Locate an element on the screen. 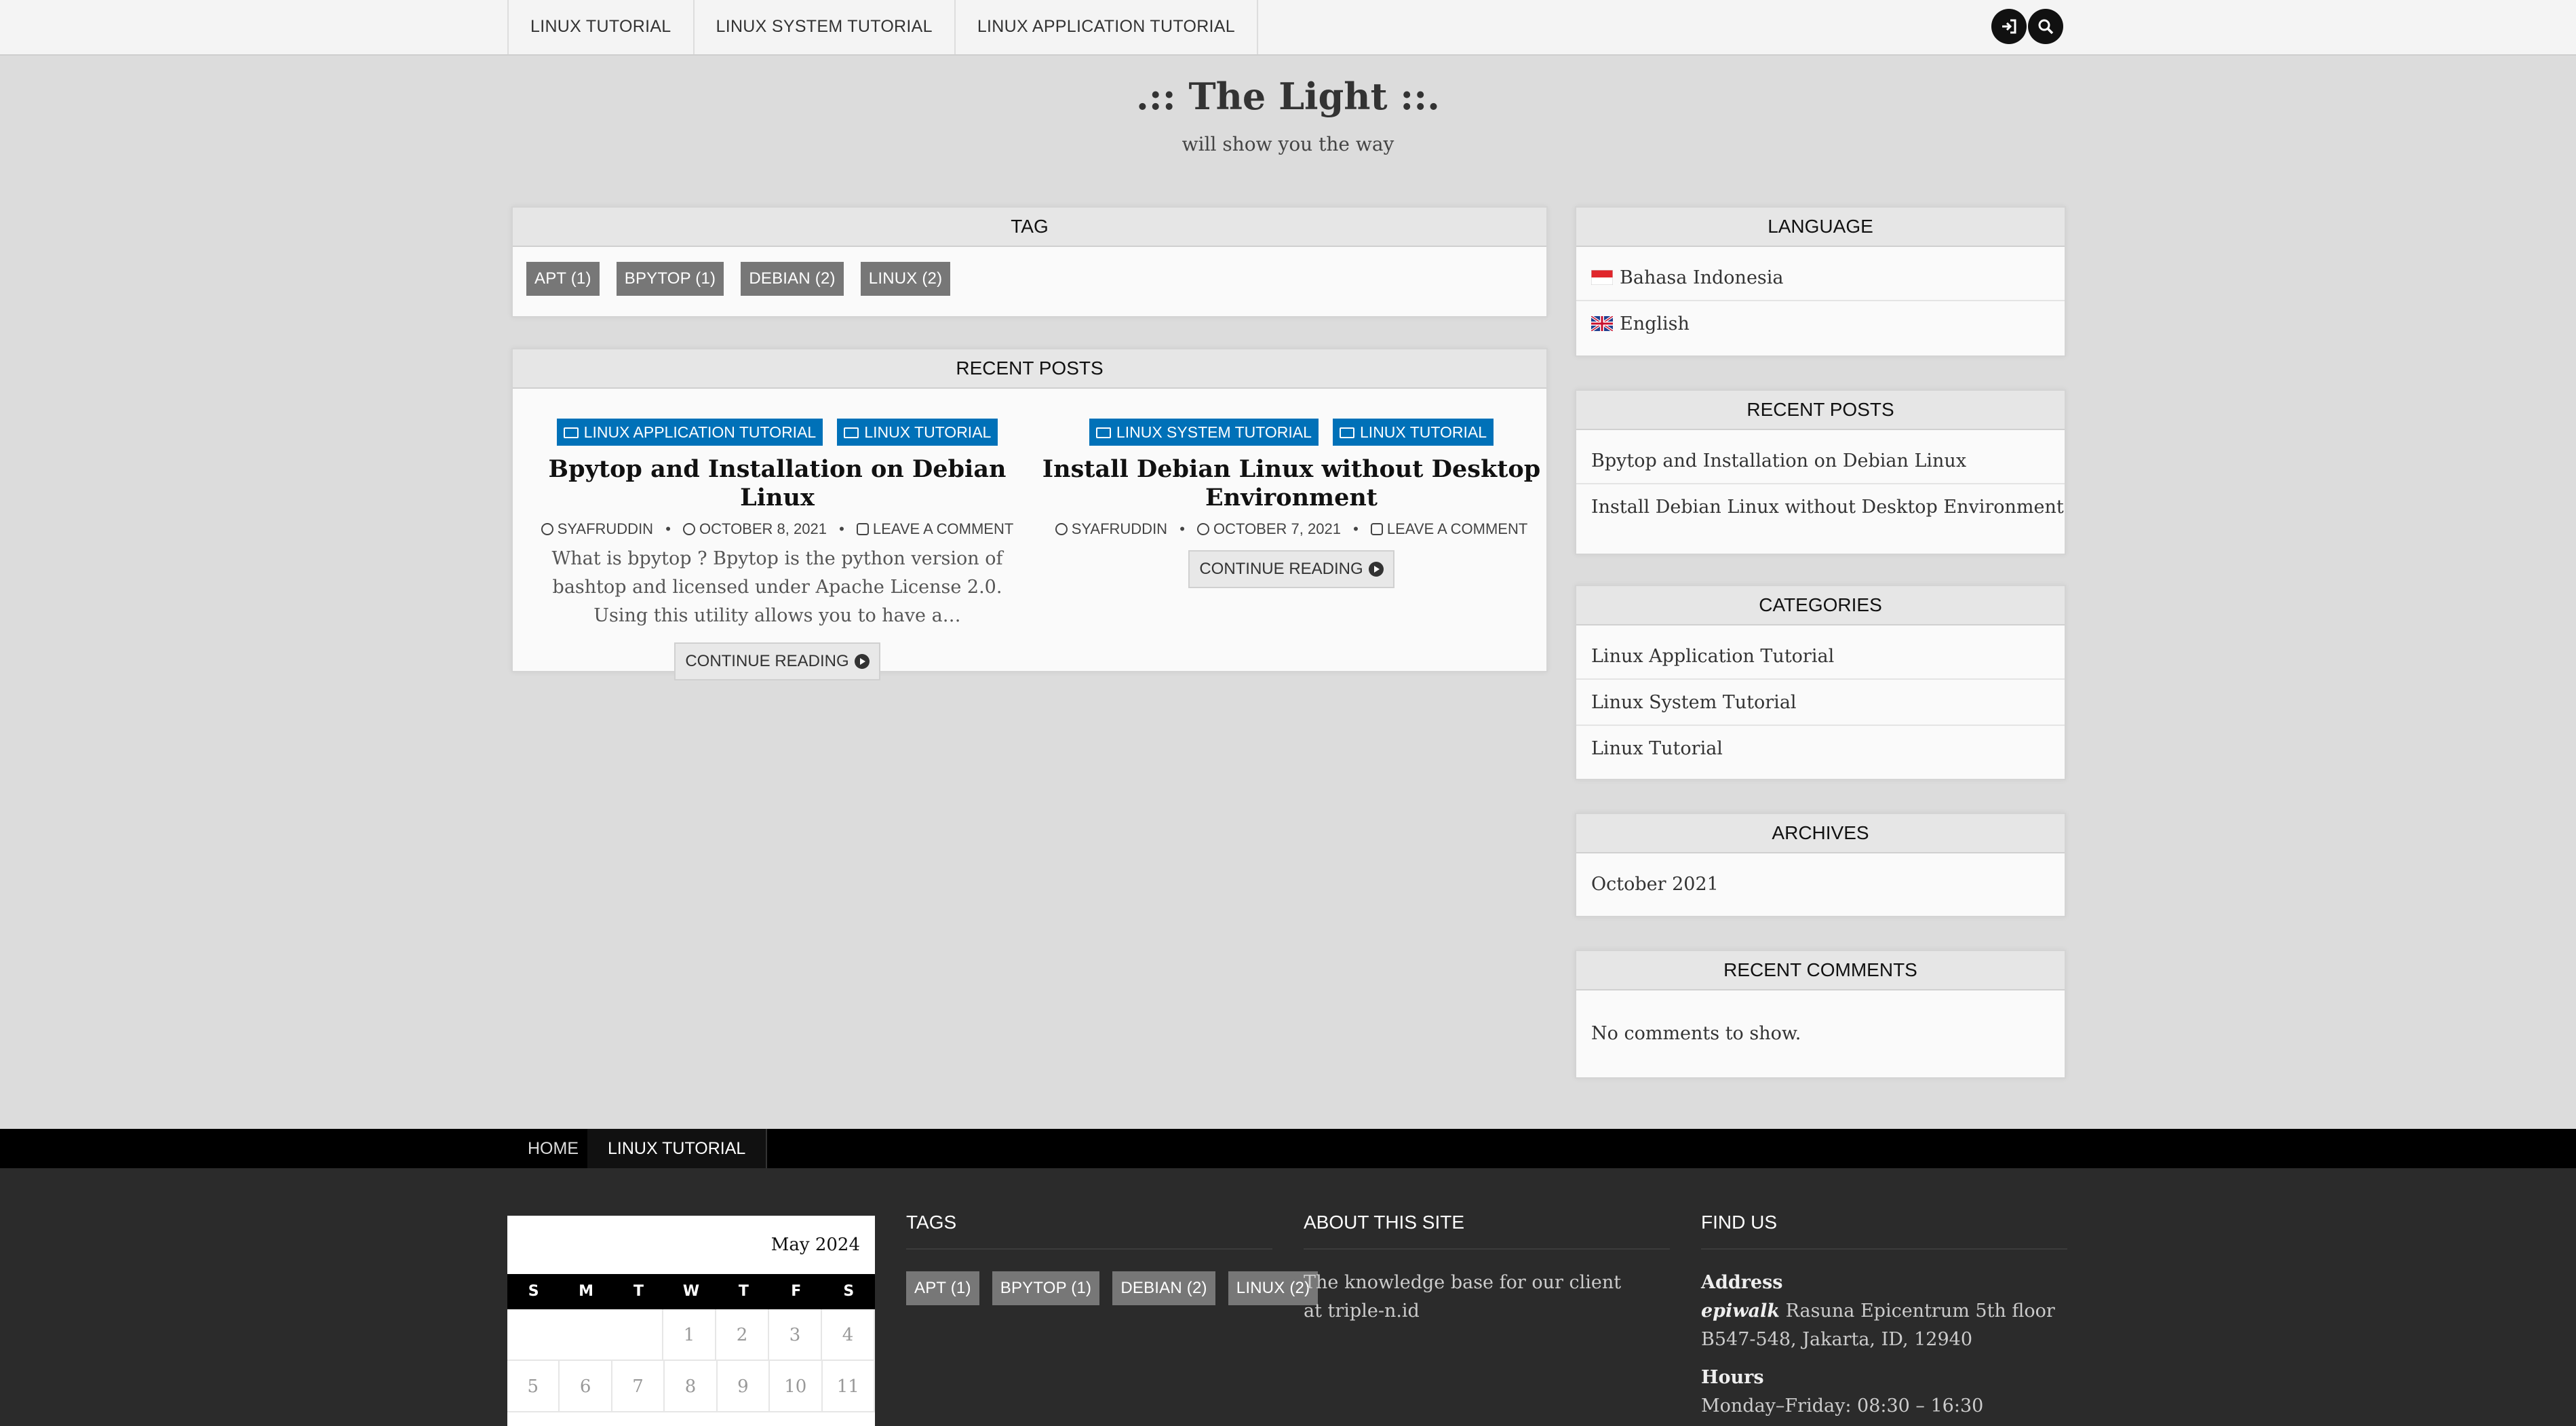 Image resolution: width=2576 pixels, height=1426 pixels. calendar-day: 8 is located at coordinates (691, 1386).